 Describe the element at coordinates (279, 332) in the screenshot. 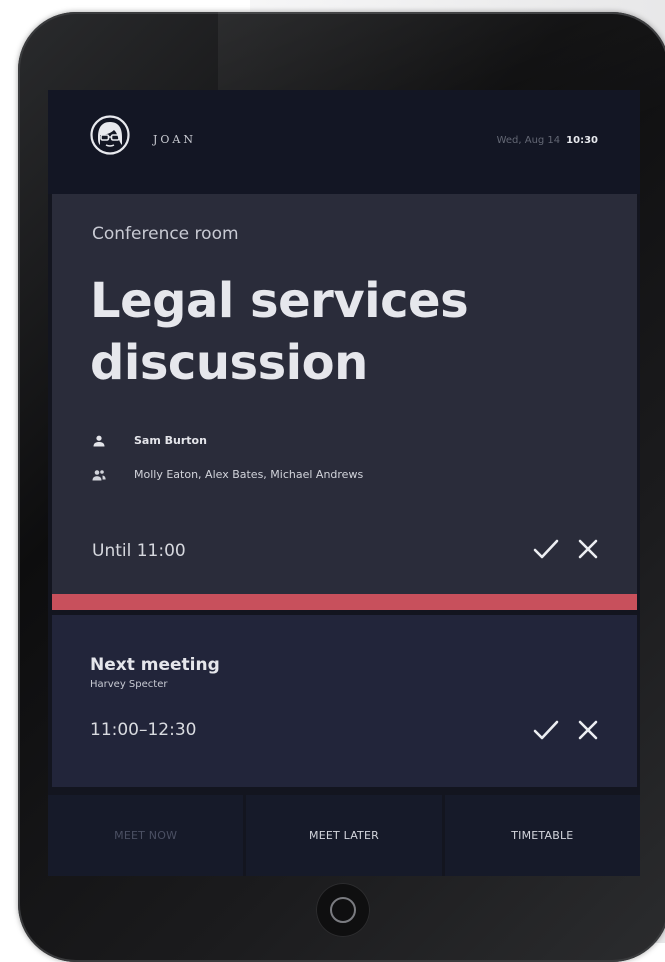

I see `meeting-title: Legal services discussion` at that location.